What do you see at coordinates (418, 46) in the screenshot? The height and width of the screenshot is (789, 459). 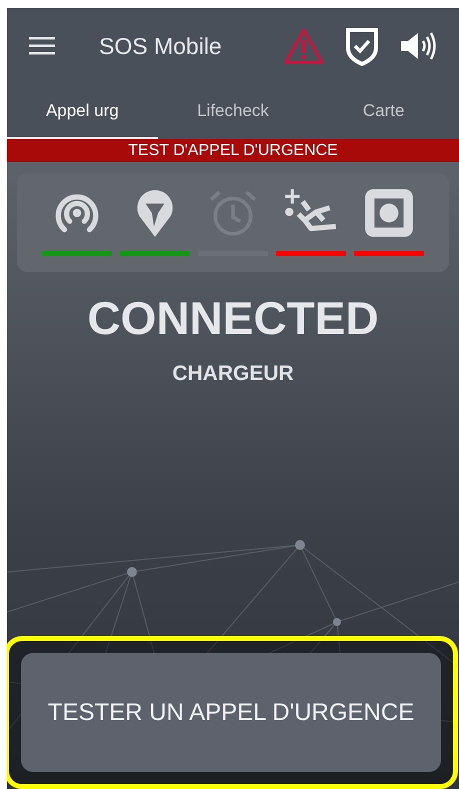 I see `speaker-icon` at bounding box center [418, 46].